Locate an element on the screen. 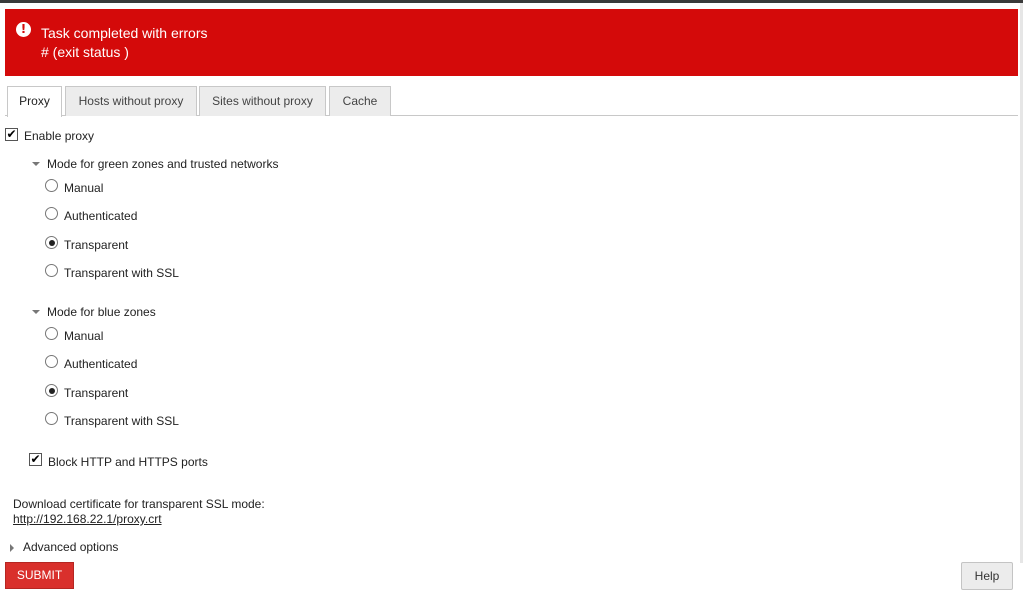  green-radio-manual is located at coordinates (51, 185).